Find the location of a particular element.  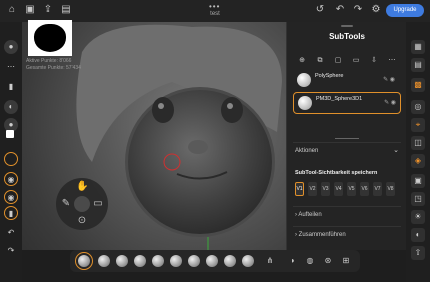

visibility-slot-v6: V6 is located at coordinates (364, 189).